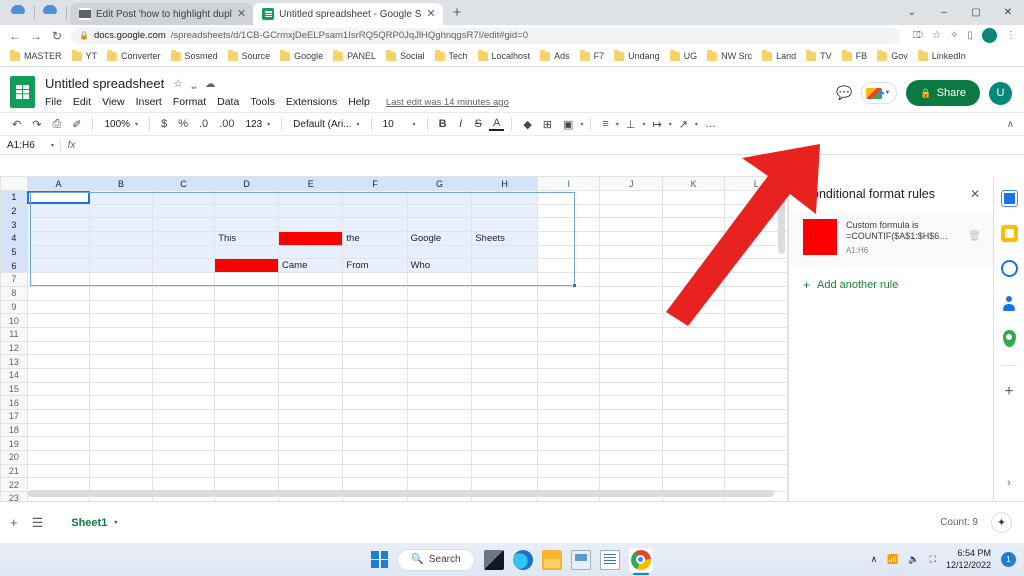 Image resolution: width=1024 pixels, height=576 pixels. Describe the element at coordinates (631, 252) in the screenshot. I see `cell-J5` at that location.